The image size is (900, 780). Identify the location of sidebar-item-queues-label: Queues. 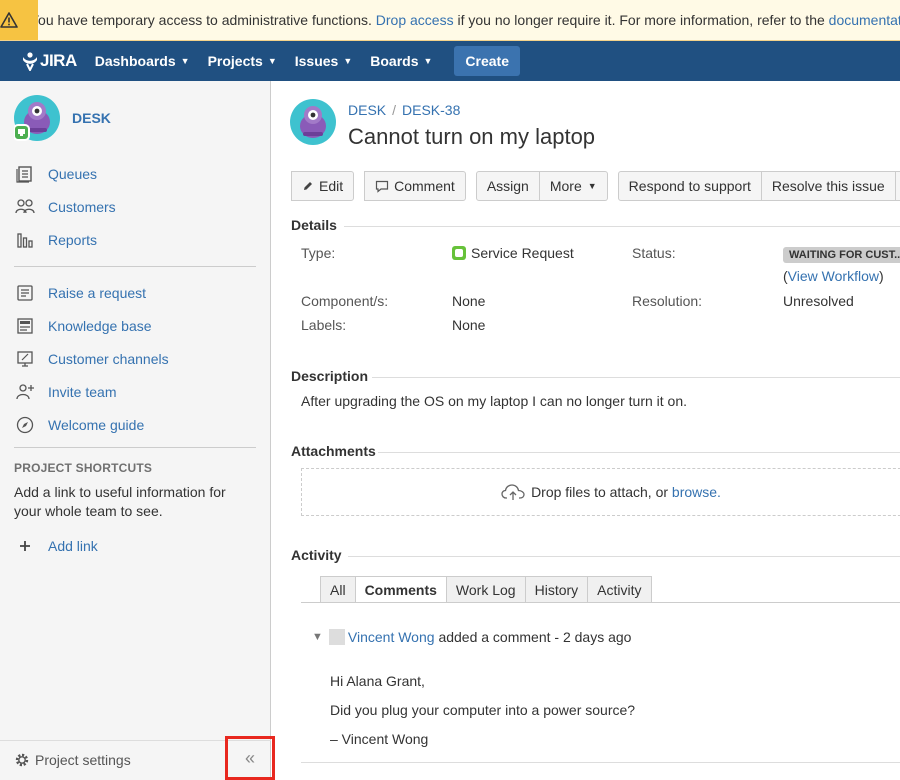
(73, 174).